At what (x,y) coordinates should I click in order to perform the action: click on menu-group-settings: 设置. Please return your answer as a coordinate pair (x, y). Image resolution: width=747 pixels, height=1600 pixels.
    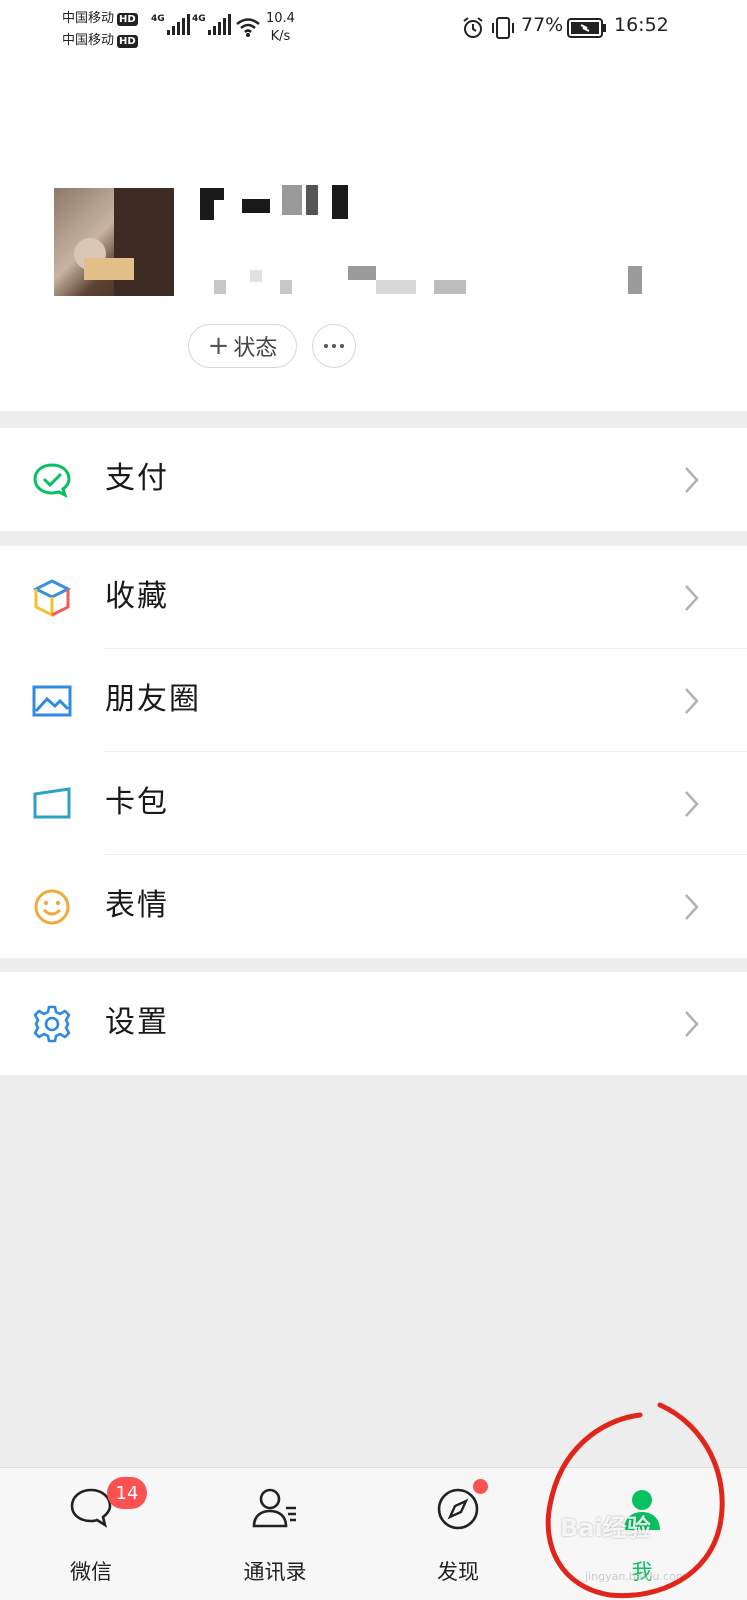
    Looking at the image, I should click on (373, 1023).